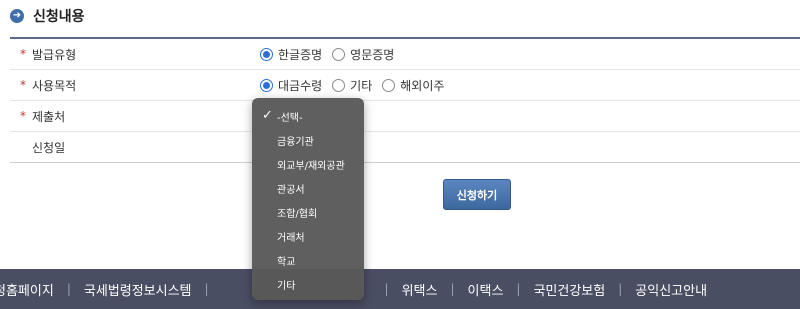 The width and height of the screenshot is (800, 309). Describe the element at coordinates (405, 116) in the screenshot. I see `form-row-submit-to: * 제출처` at that location.